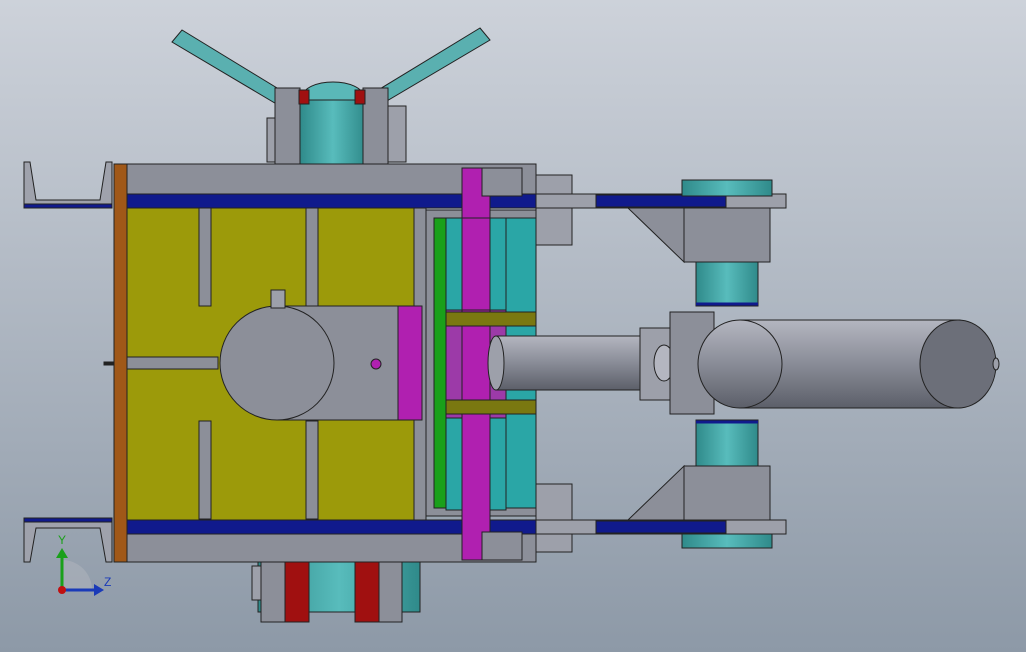  I want to click on hub-red-right, so click(360, 97).